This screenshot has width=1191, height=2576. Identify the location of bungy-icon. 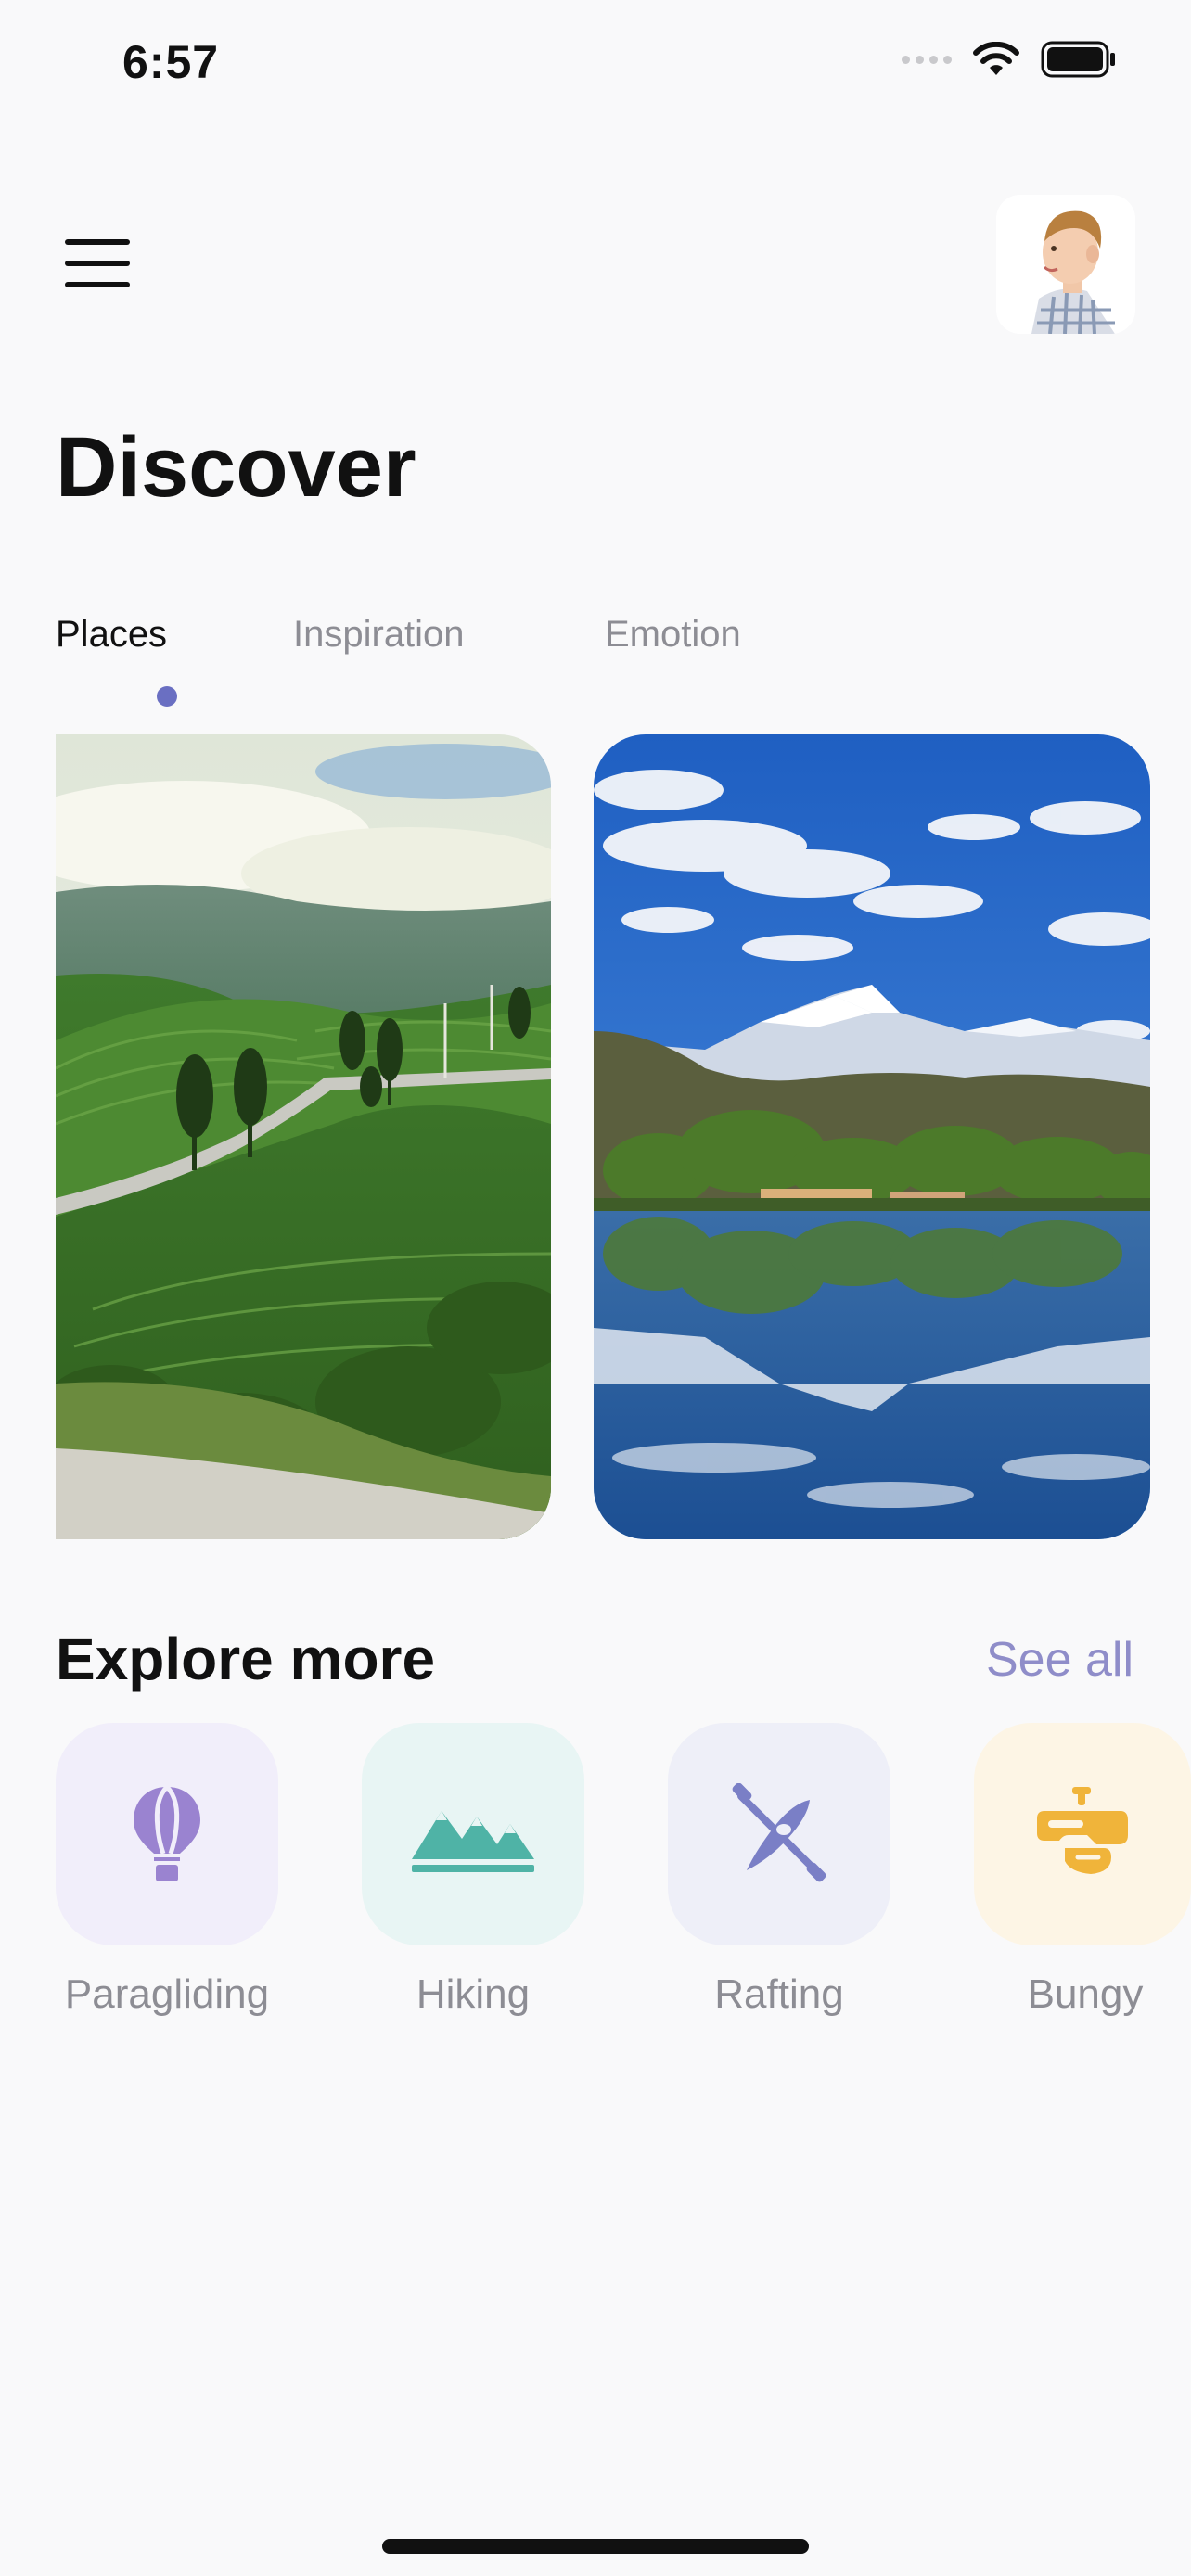
(1082, 1831).